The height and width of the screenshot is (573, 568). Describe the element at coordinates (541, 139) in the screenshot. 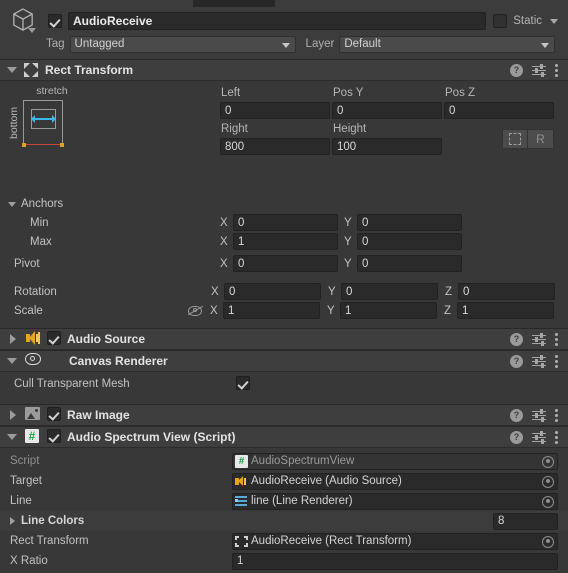

I see `raw-edit-mode-button: R` at that location.